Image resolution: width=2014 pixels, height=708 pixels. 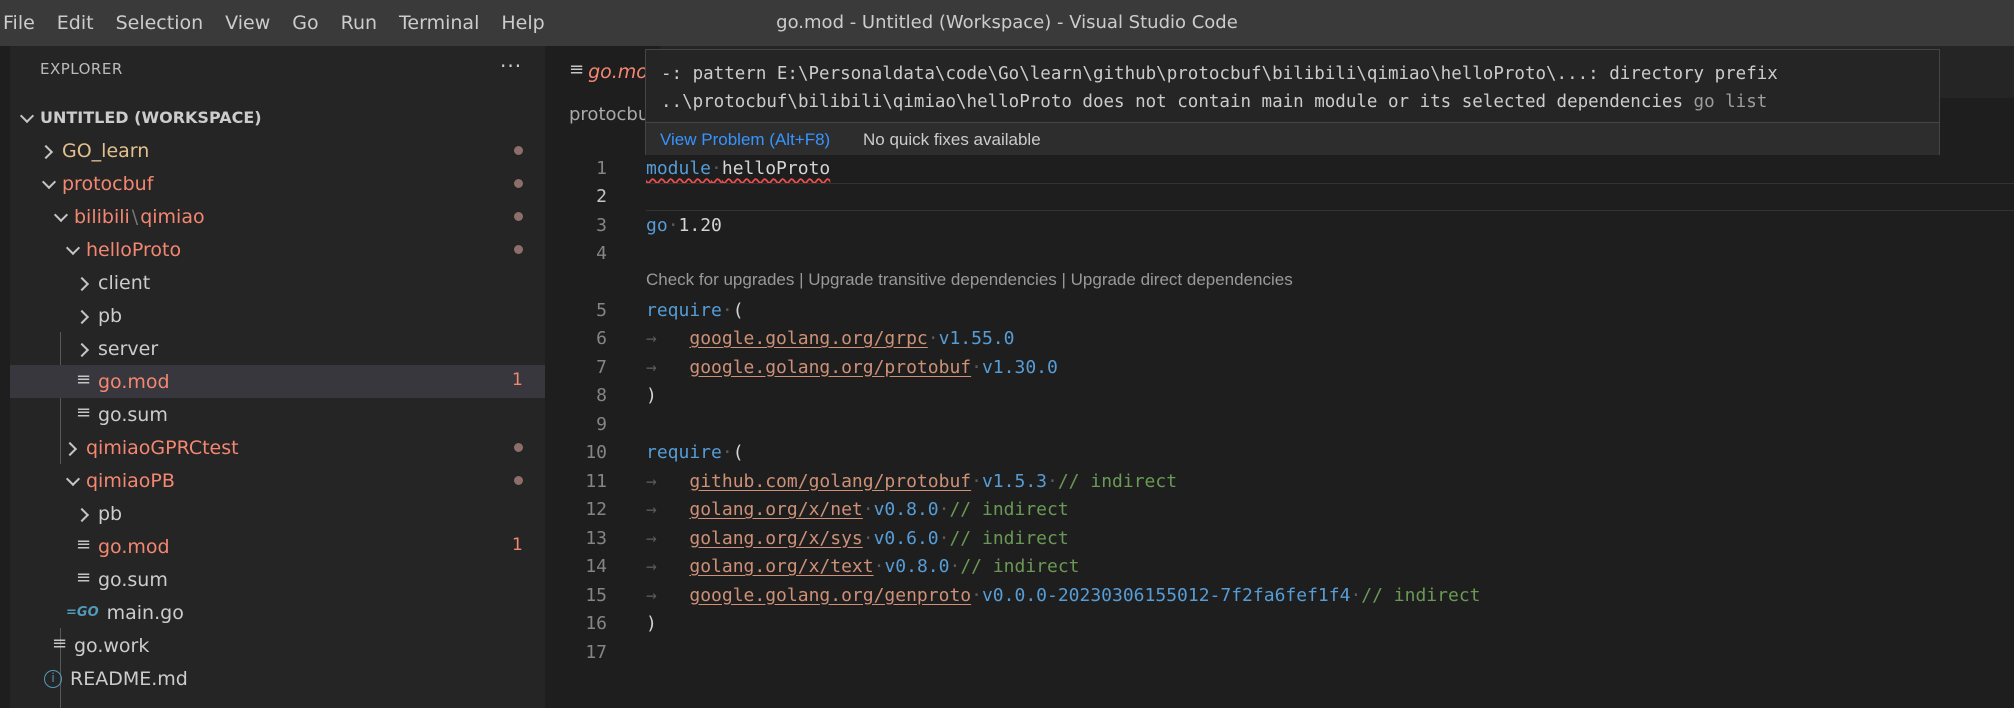 What do you see at coordinates (738, 310) in the screenshot?
I see `paren: (` at bounding box center [738, 310].